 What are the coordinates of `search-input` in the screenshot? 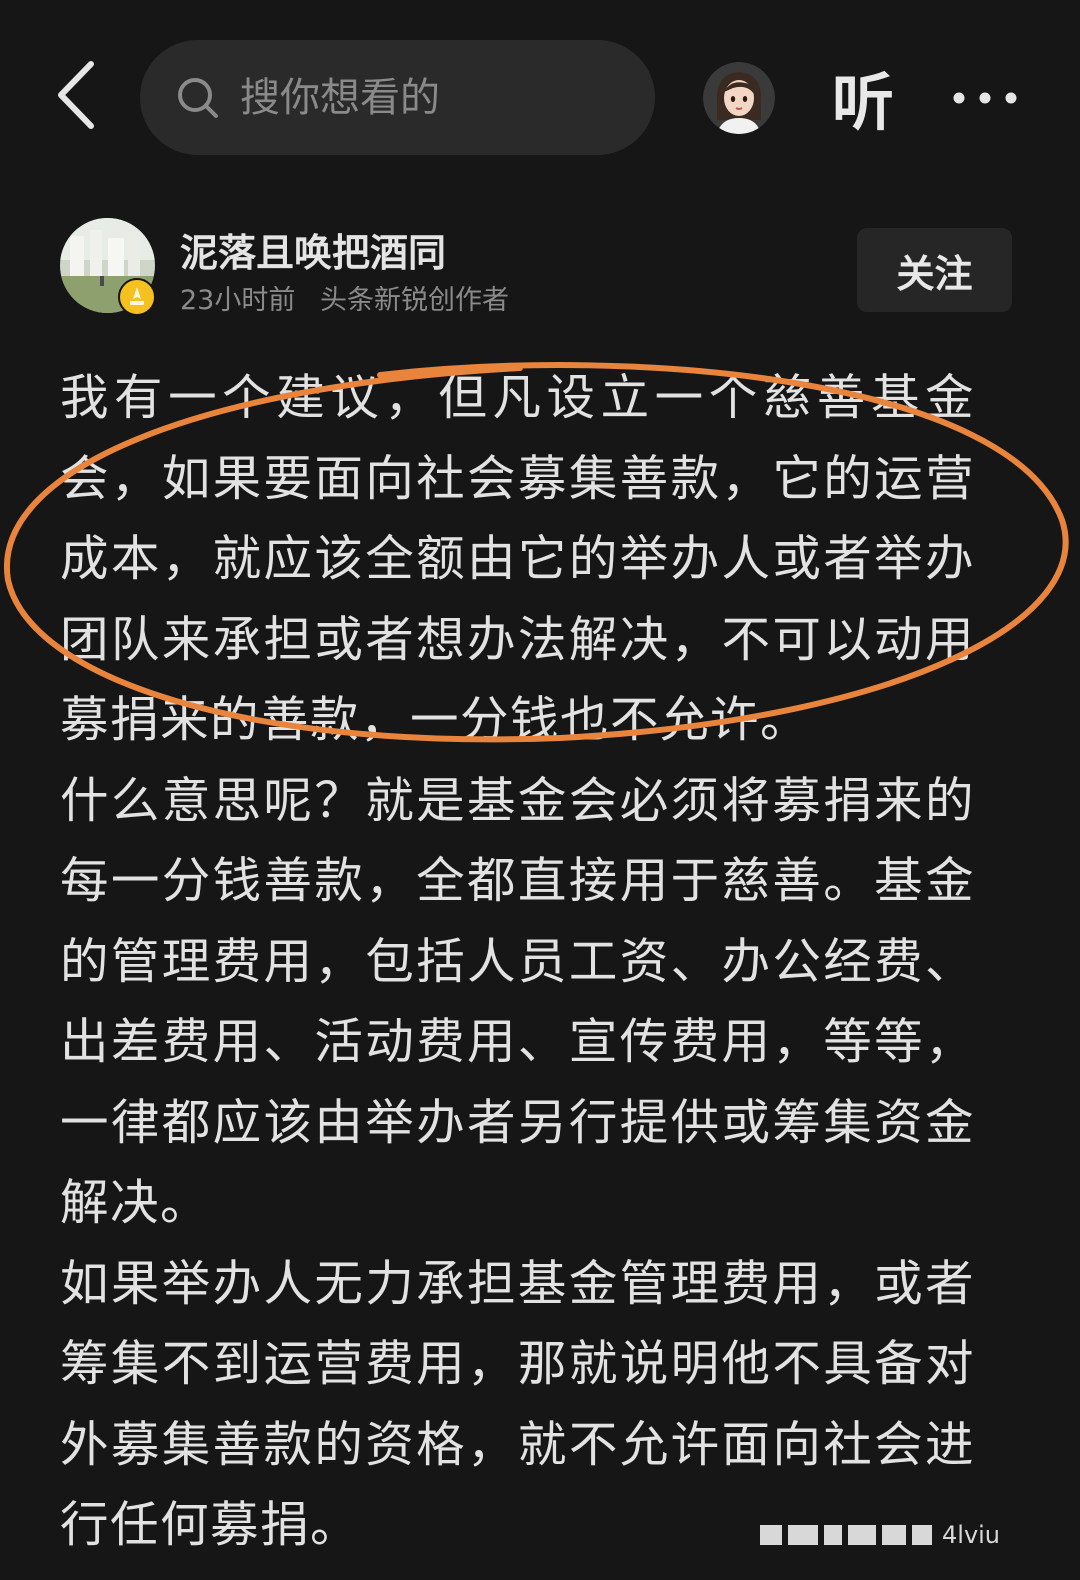 It's located at (430, 97).